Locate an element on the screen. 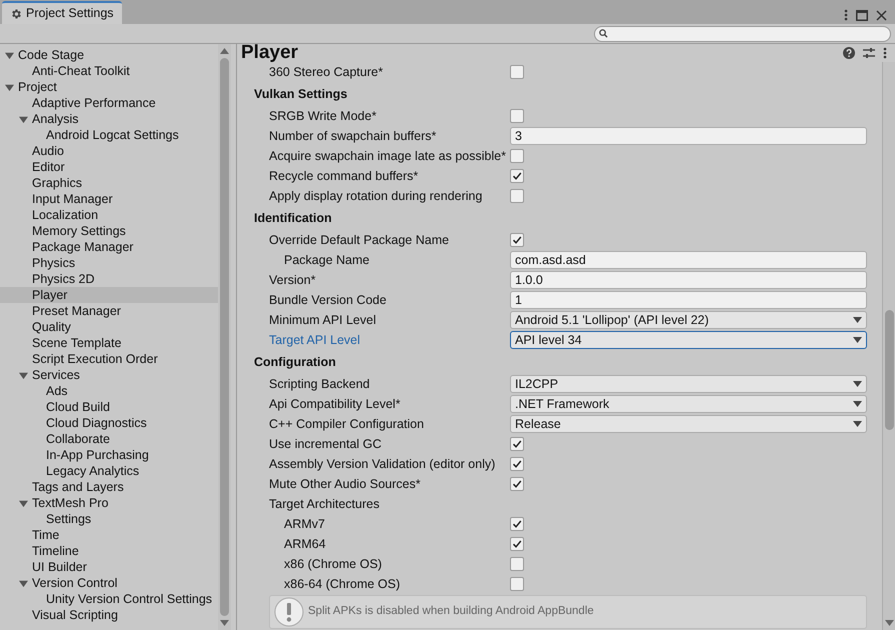  tree-item: TextMesh Pro is located at coordinates (109, 503).